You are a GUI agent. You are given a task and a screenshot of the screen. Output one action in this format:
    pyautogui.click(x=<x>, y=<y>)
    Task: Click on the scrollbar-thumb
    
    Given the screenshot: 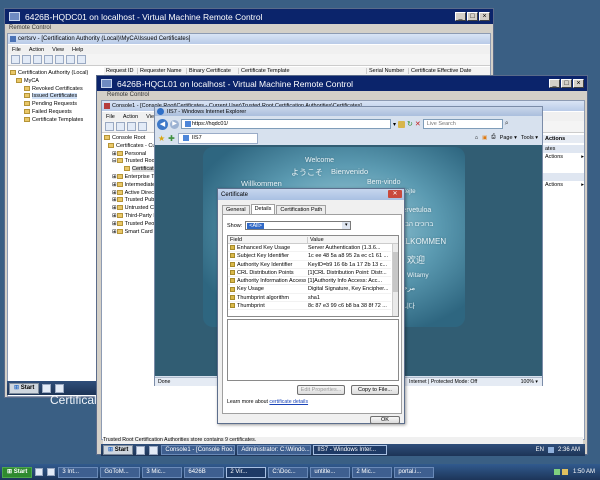 What is the action you would take?
    pyautogui.click(x=395, y=272)
    